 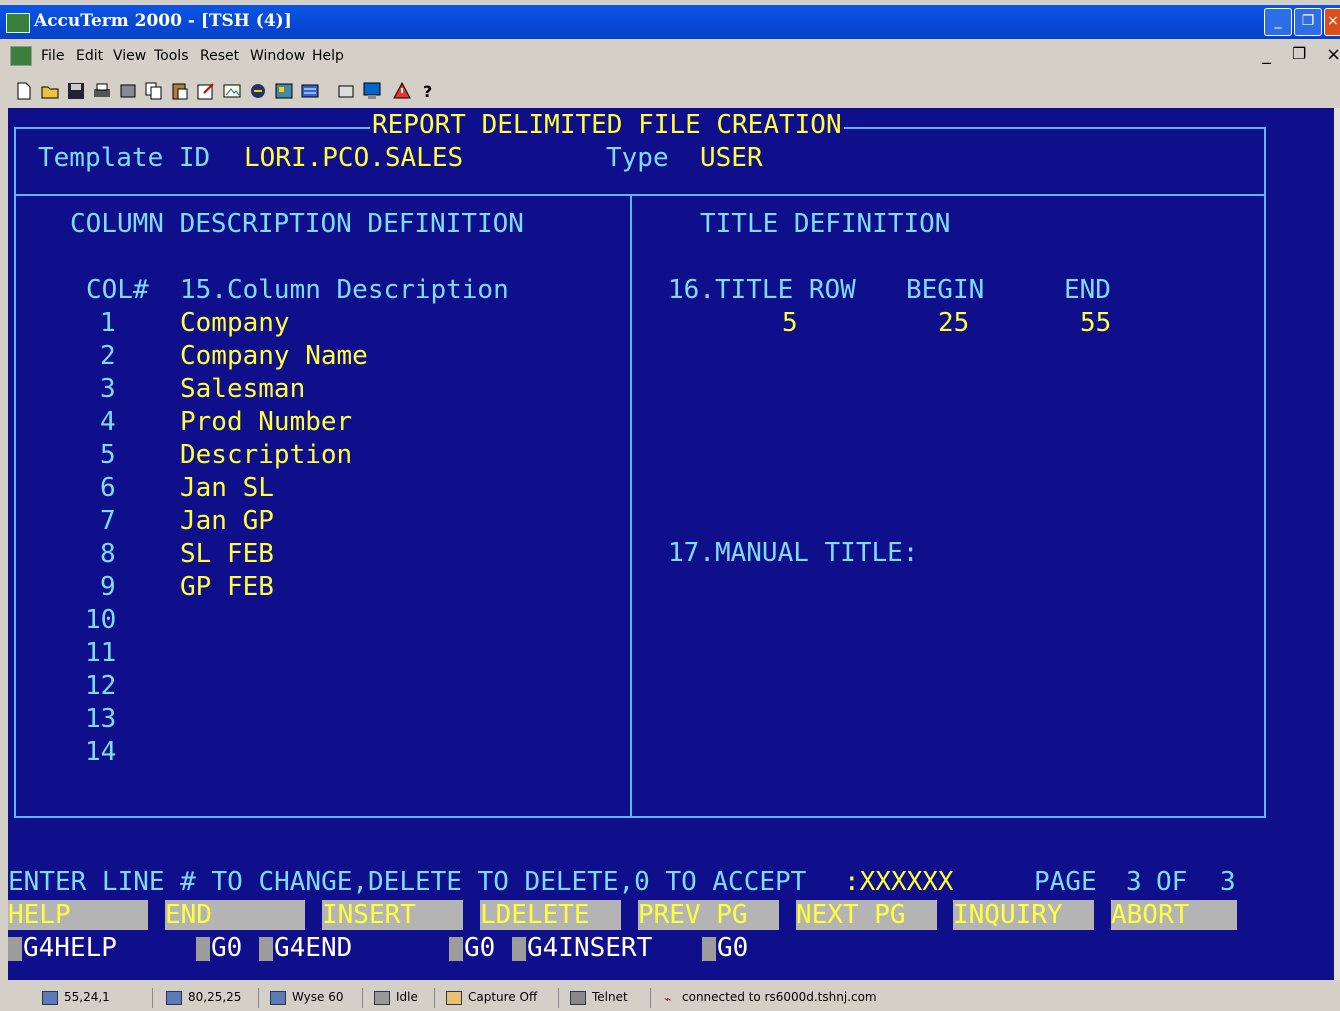 I want to click on capture-status: Capture Off, so click(x=503, y=997).